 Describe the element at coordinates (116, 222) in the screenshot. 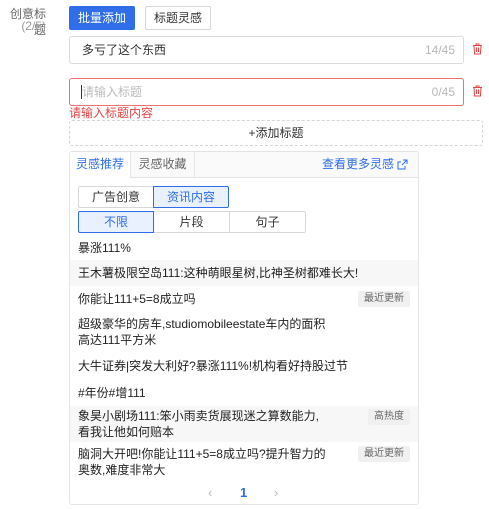

I see `filter-length-any: 不限` at that location.